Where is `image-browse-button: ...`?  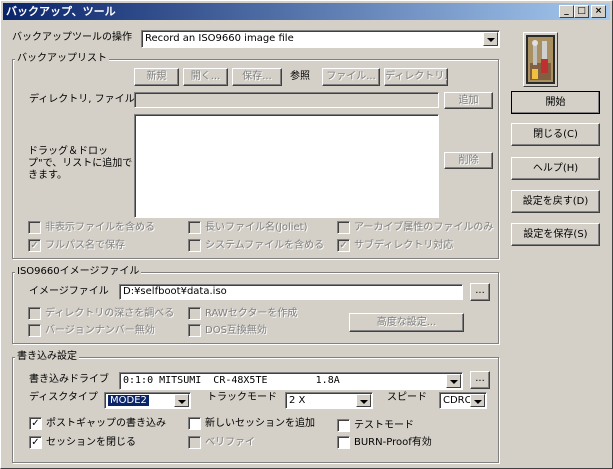 image-browse-button: ... is located at coordinates (480, 292).